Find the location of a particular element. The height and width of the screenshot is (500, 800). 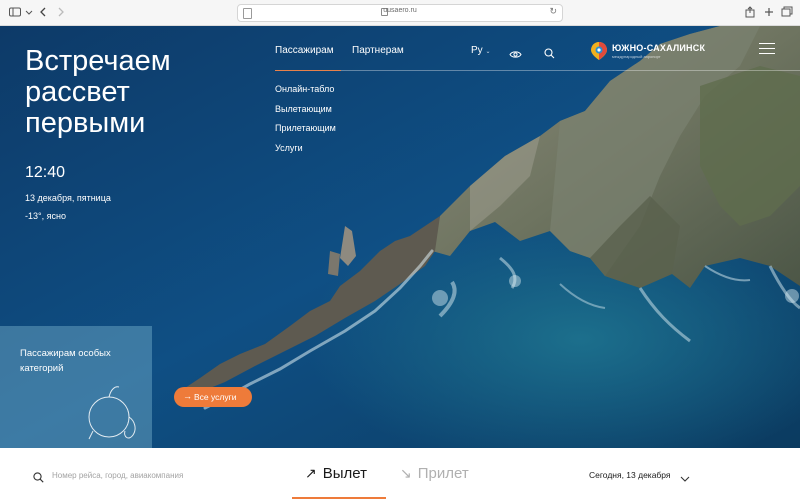

logo-subtitle: международный аэропорт is located at coordinates (636, 56).